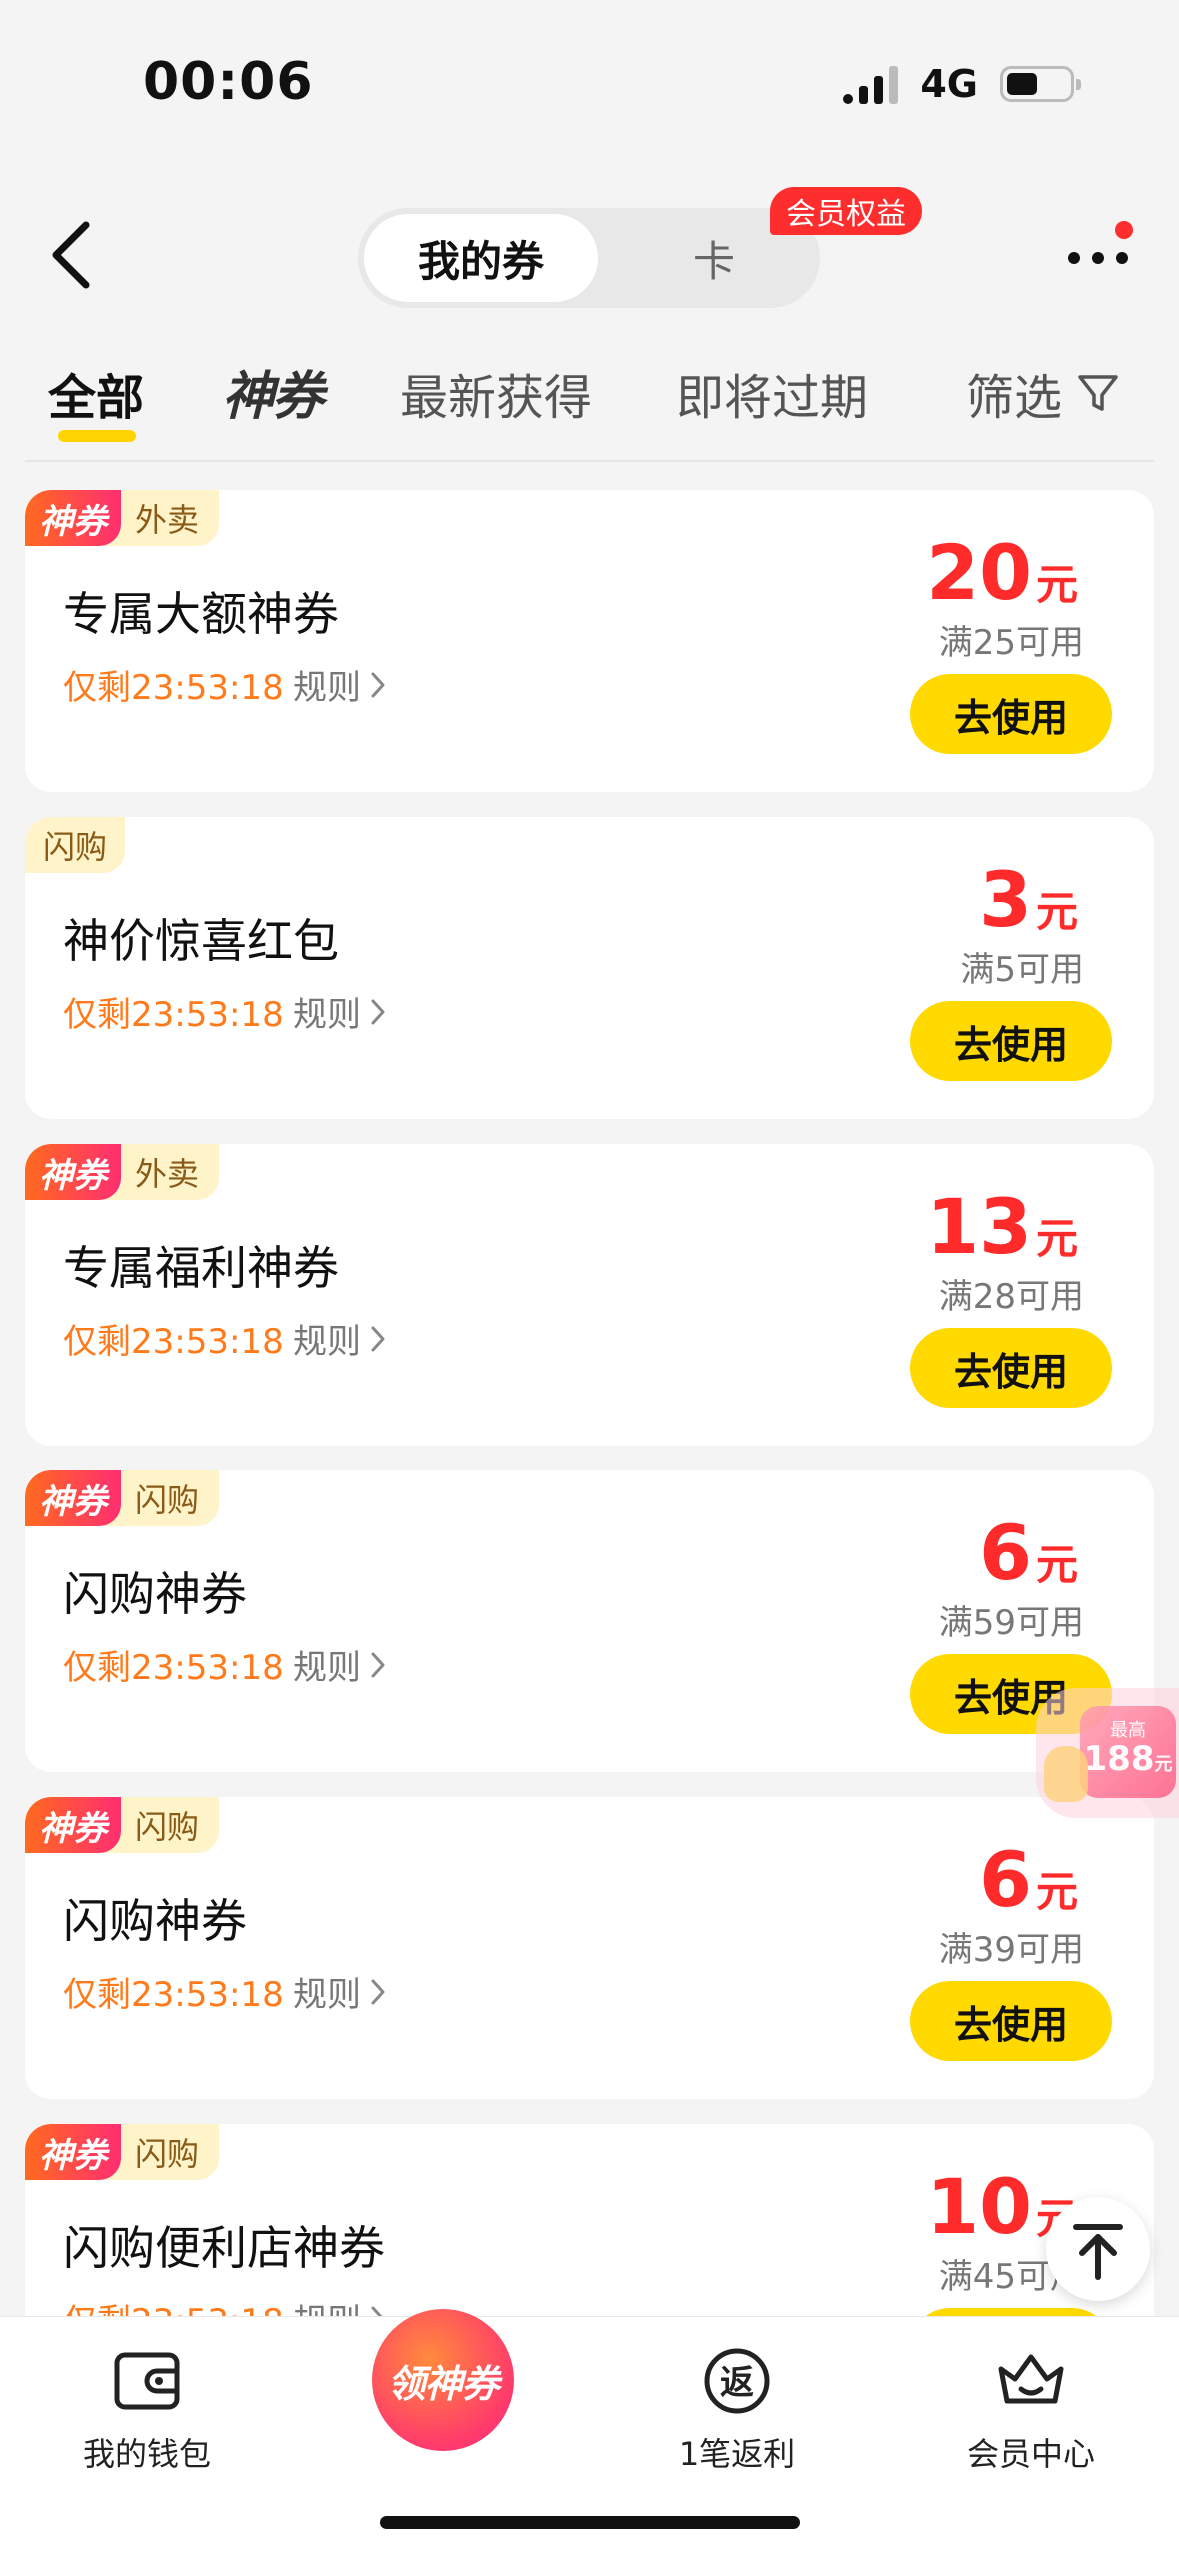  I want to click on coupon-tags: 闪购, so click(75, 845).